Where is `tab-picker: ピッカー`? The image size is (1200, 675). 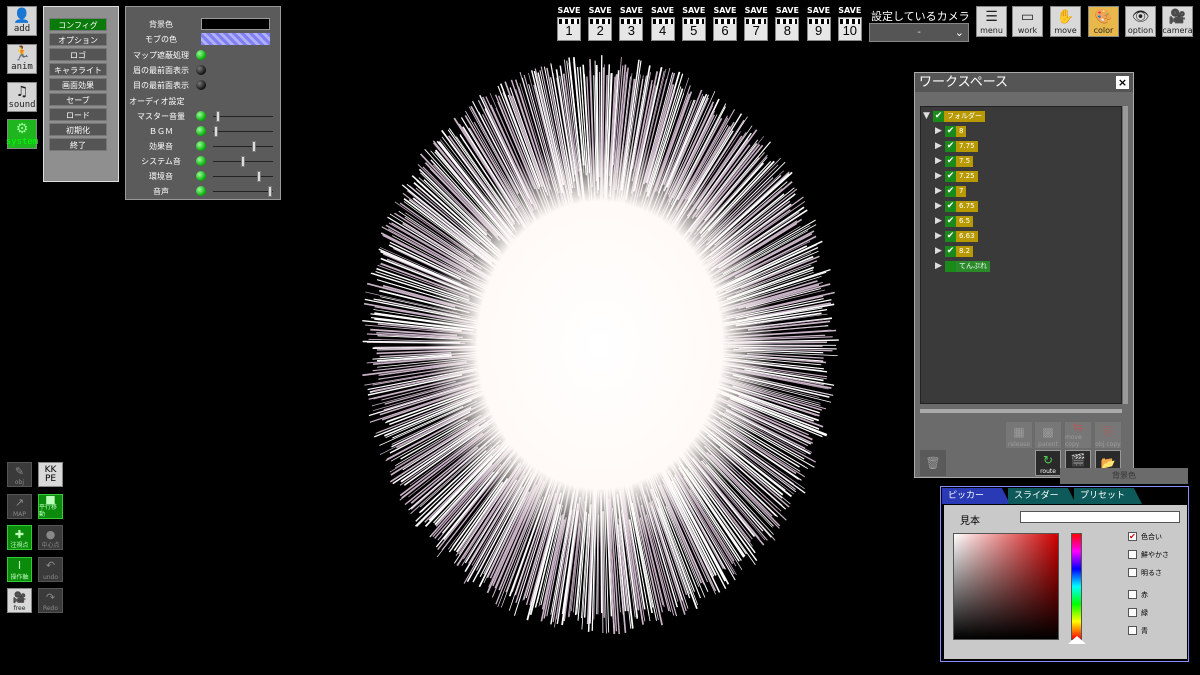
tab-picker: ピッカー is located at coordinates (976, 496).